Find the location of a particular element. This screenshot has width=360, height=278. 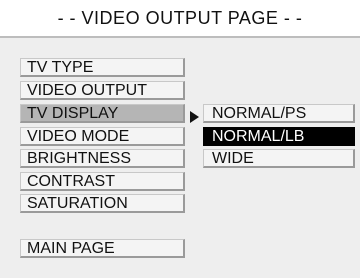

menu-item-video-mode: VIDEO MODE is located at coordinates (102, 136).